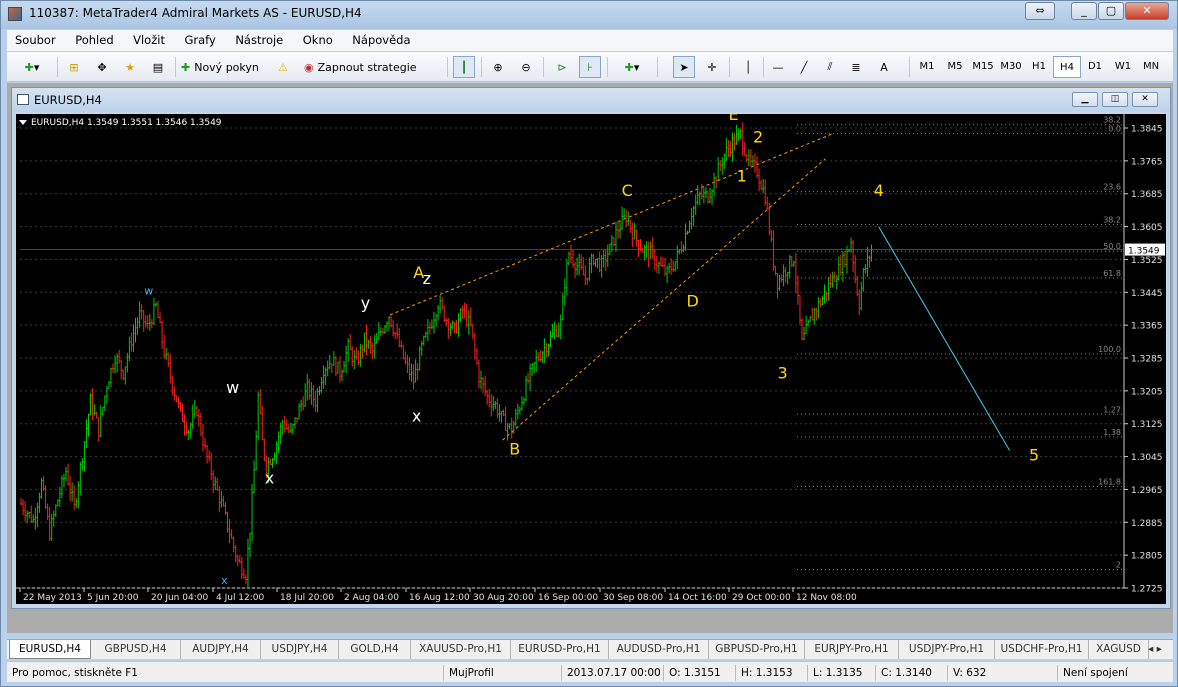 This screenshot has width=1178, height=687. What do you see at coordinates (659, 649) in the screenshot?
I see `chart-tab: AUDUSD-Pro,H1` at bounding box center [659, 649].